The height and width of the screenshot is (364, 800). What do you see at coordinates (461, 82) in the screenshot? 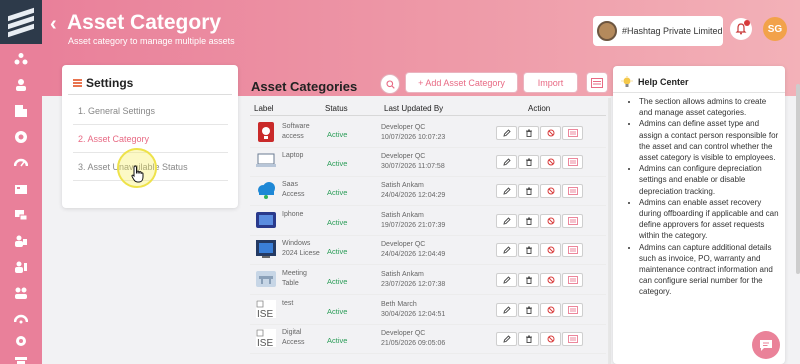
I see `add-asset-category-button: + Add Asset Category` at bounding box center [461, 82].